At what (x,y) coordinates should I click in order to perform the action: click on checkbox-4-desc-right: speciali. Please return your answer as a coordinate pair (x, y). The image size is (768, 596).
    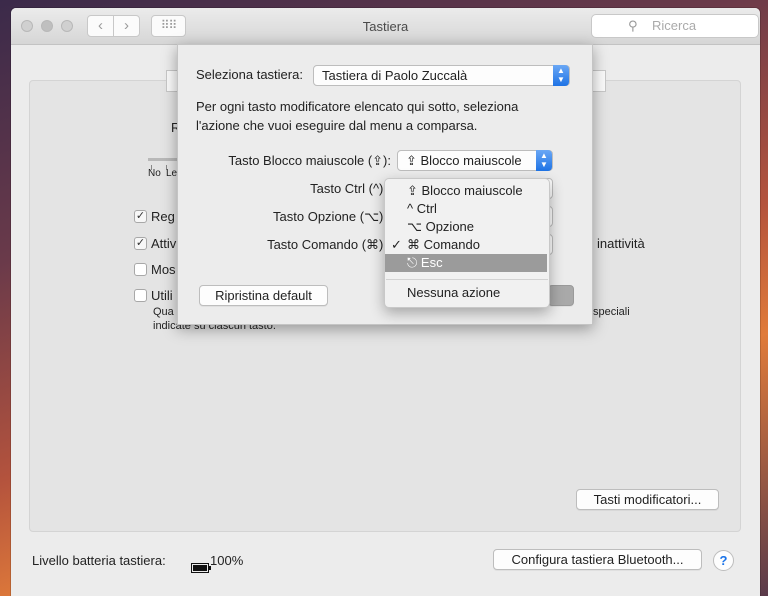
    Looking at the image, I should click on (611, 312).